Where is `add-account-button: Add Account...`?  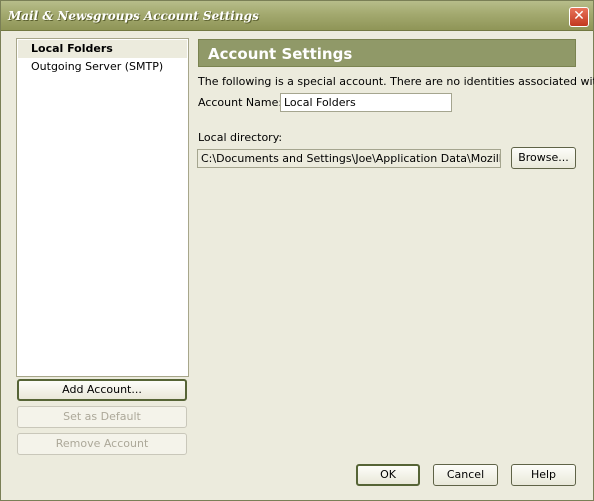
add-account-button: Add Account... is located at coordinates (102, 390).